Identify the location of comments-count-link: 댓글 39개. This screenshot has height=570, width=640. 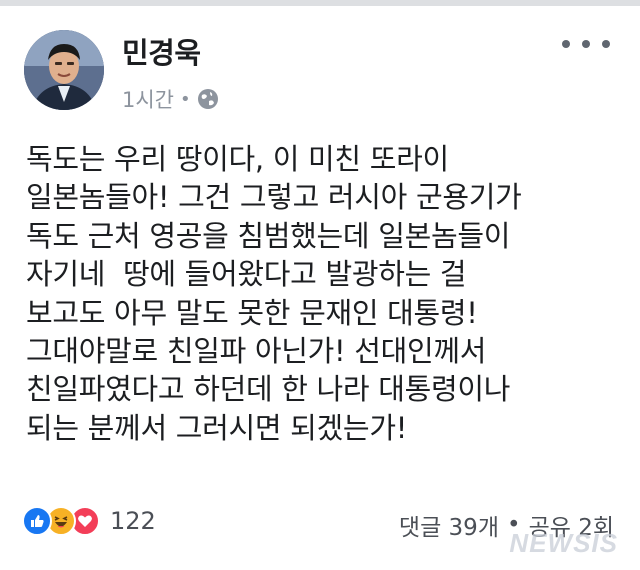
(449, 525).